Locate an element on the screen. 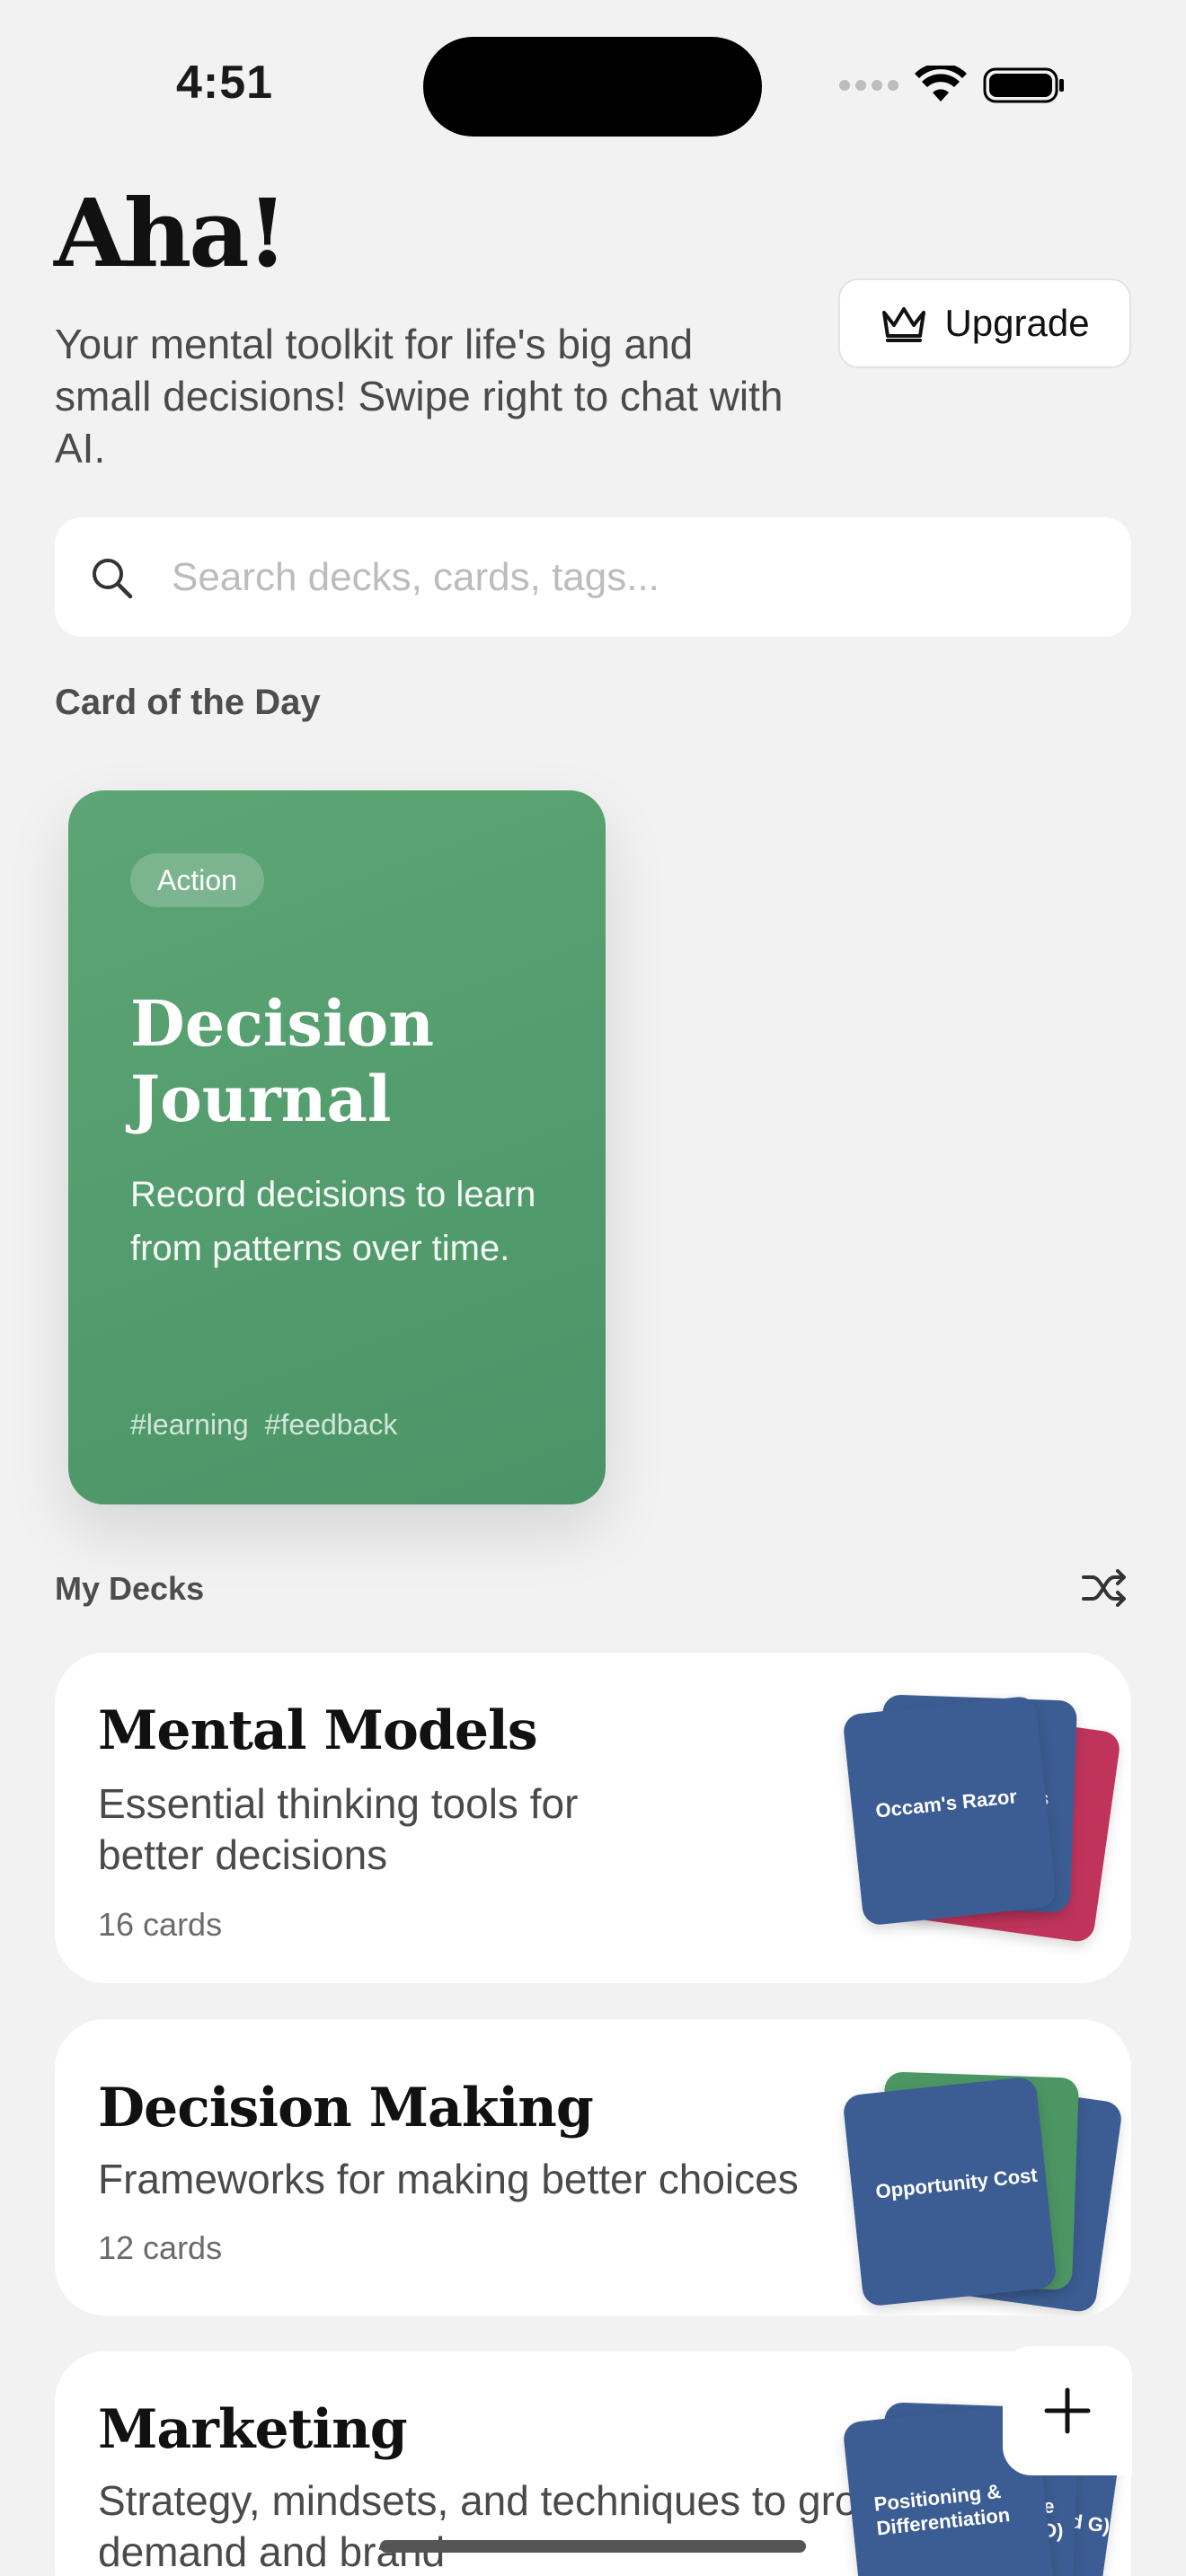 This screenshot has width=1186, height=2576. deck-card-count: 12 cards is located at coordinates (160, 2247).